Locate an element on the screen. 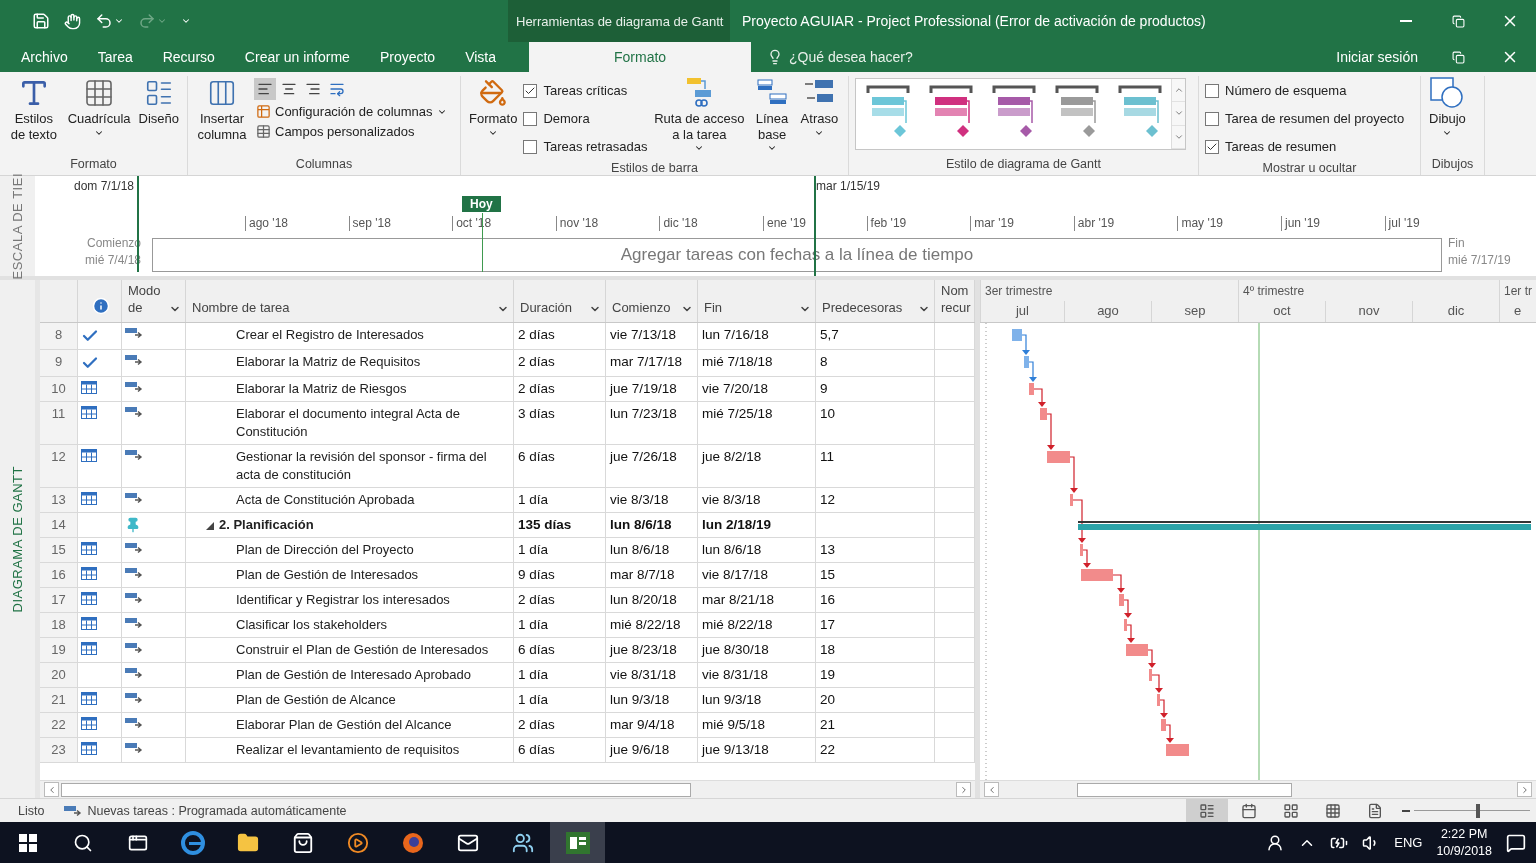  checkbox-label: Tarea de resumen del proyecto is located at coordinates (1315, 118).